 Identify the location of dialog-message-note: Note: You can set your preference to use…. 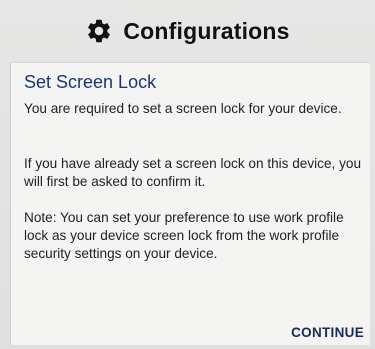
(184, 235).